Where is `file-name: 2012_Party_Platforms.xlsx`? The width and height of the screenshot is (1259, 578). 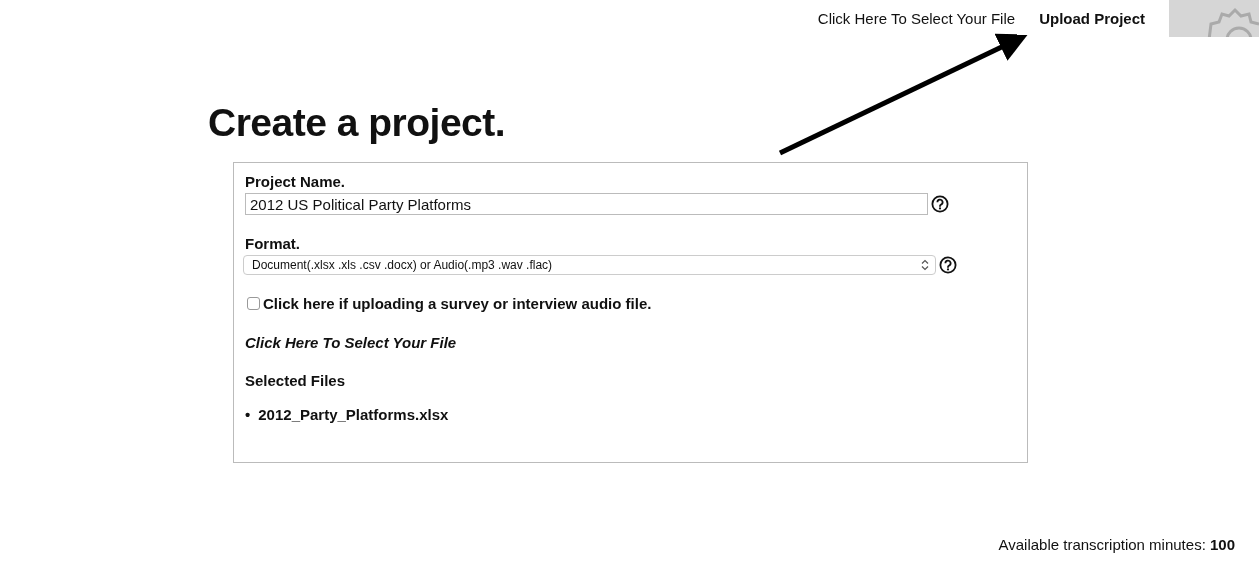
file-name: 2012_Party_Platforms.xlsx is located at coordinates (353, 415).